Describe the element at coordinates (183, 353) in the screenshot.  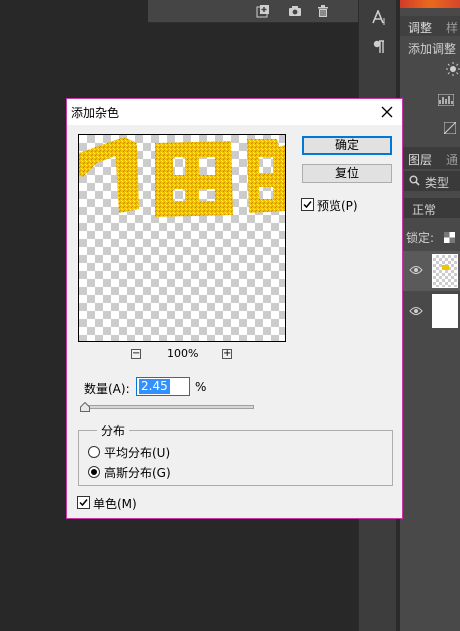
I see `zoom-level: 100%` at that location.